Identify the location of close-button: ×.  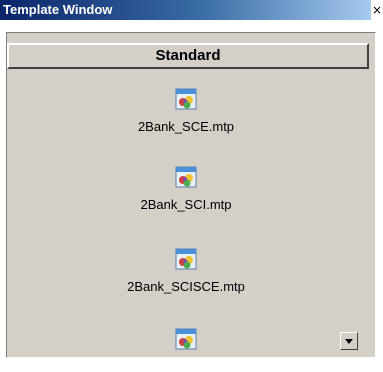
(377, 10).